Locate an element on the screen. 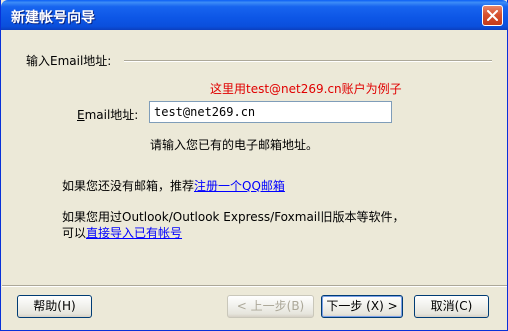 The height and width of the screenshot is (331, 508). email-label-rest: mail地址: is located at coordinates (111, 115).